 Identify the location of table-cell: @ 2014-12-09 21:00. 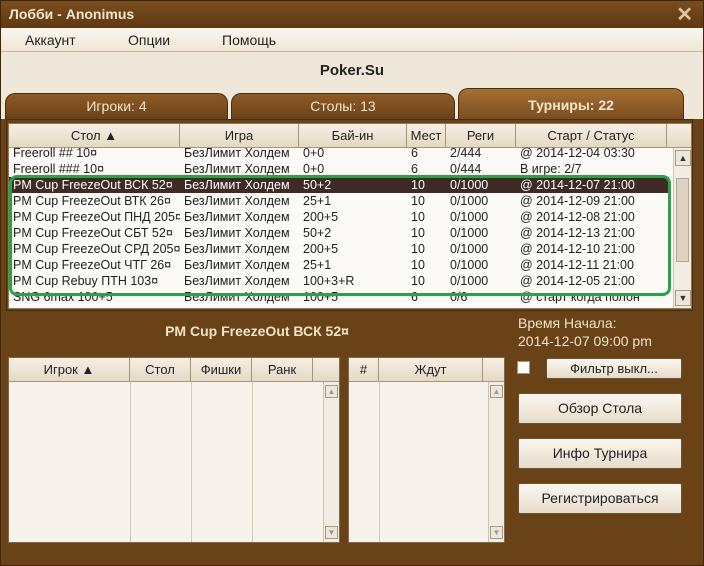
(577, 201).